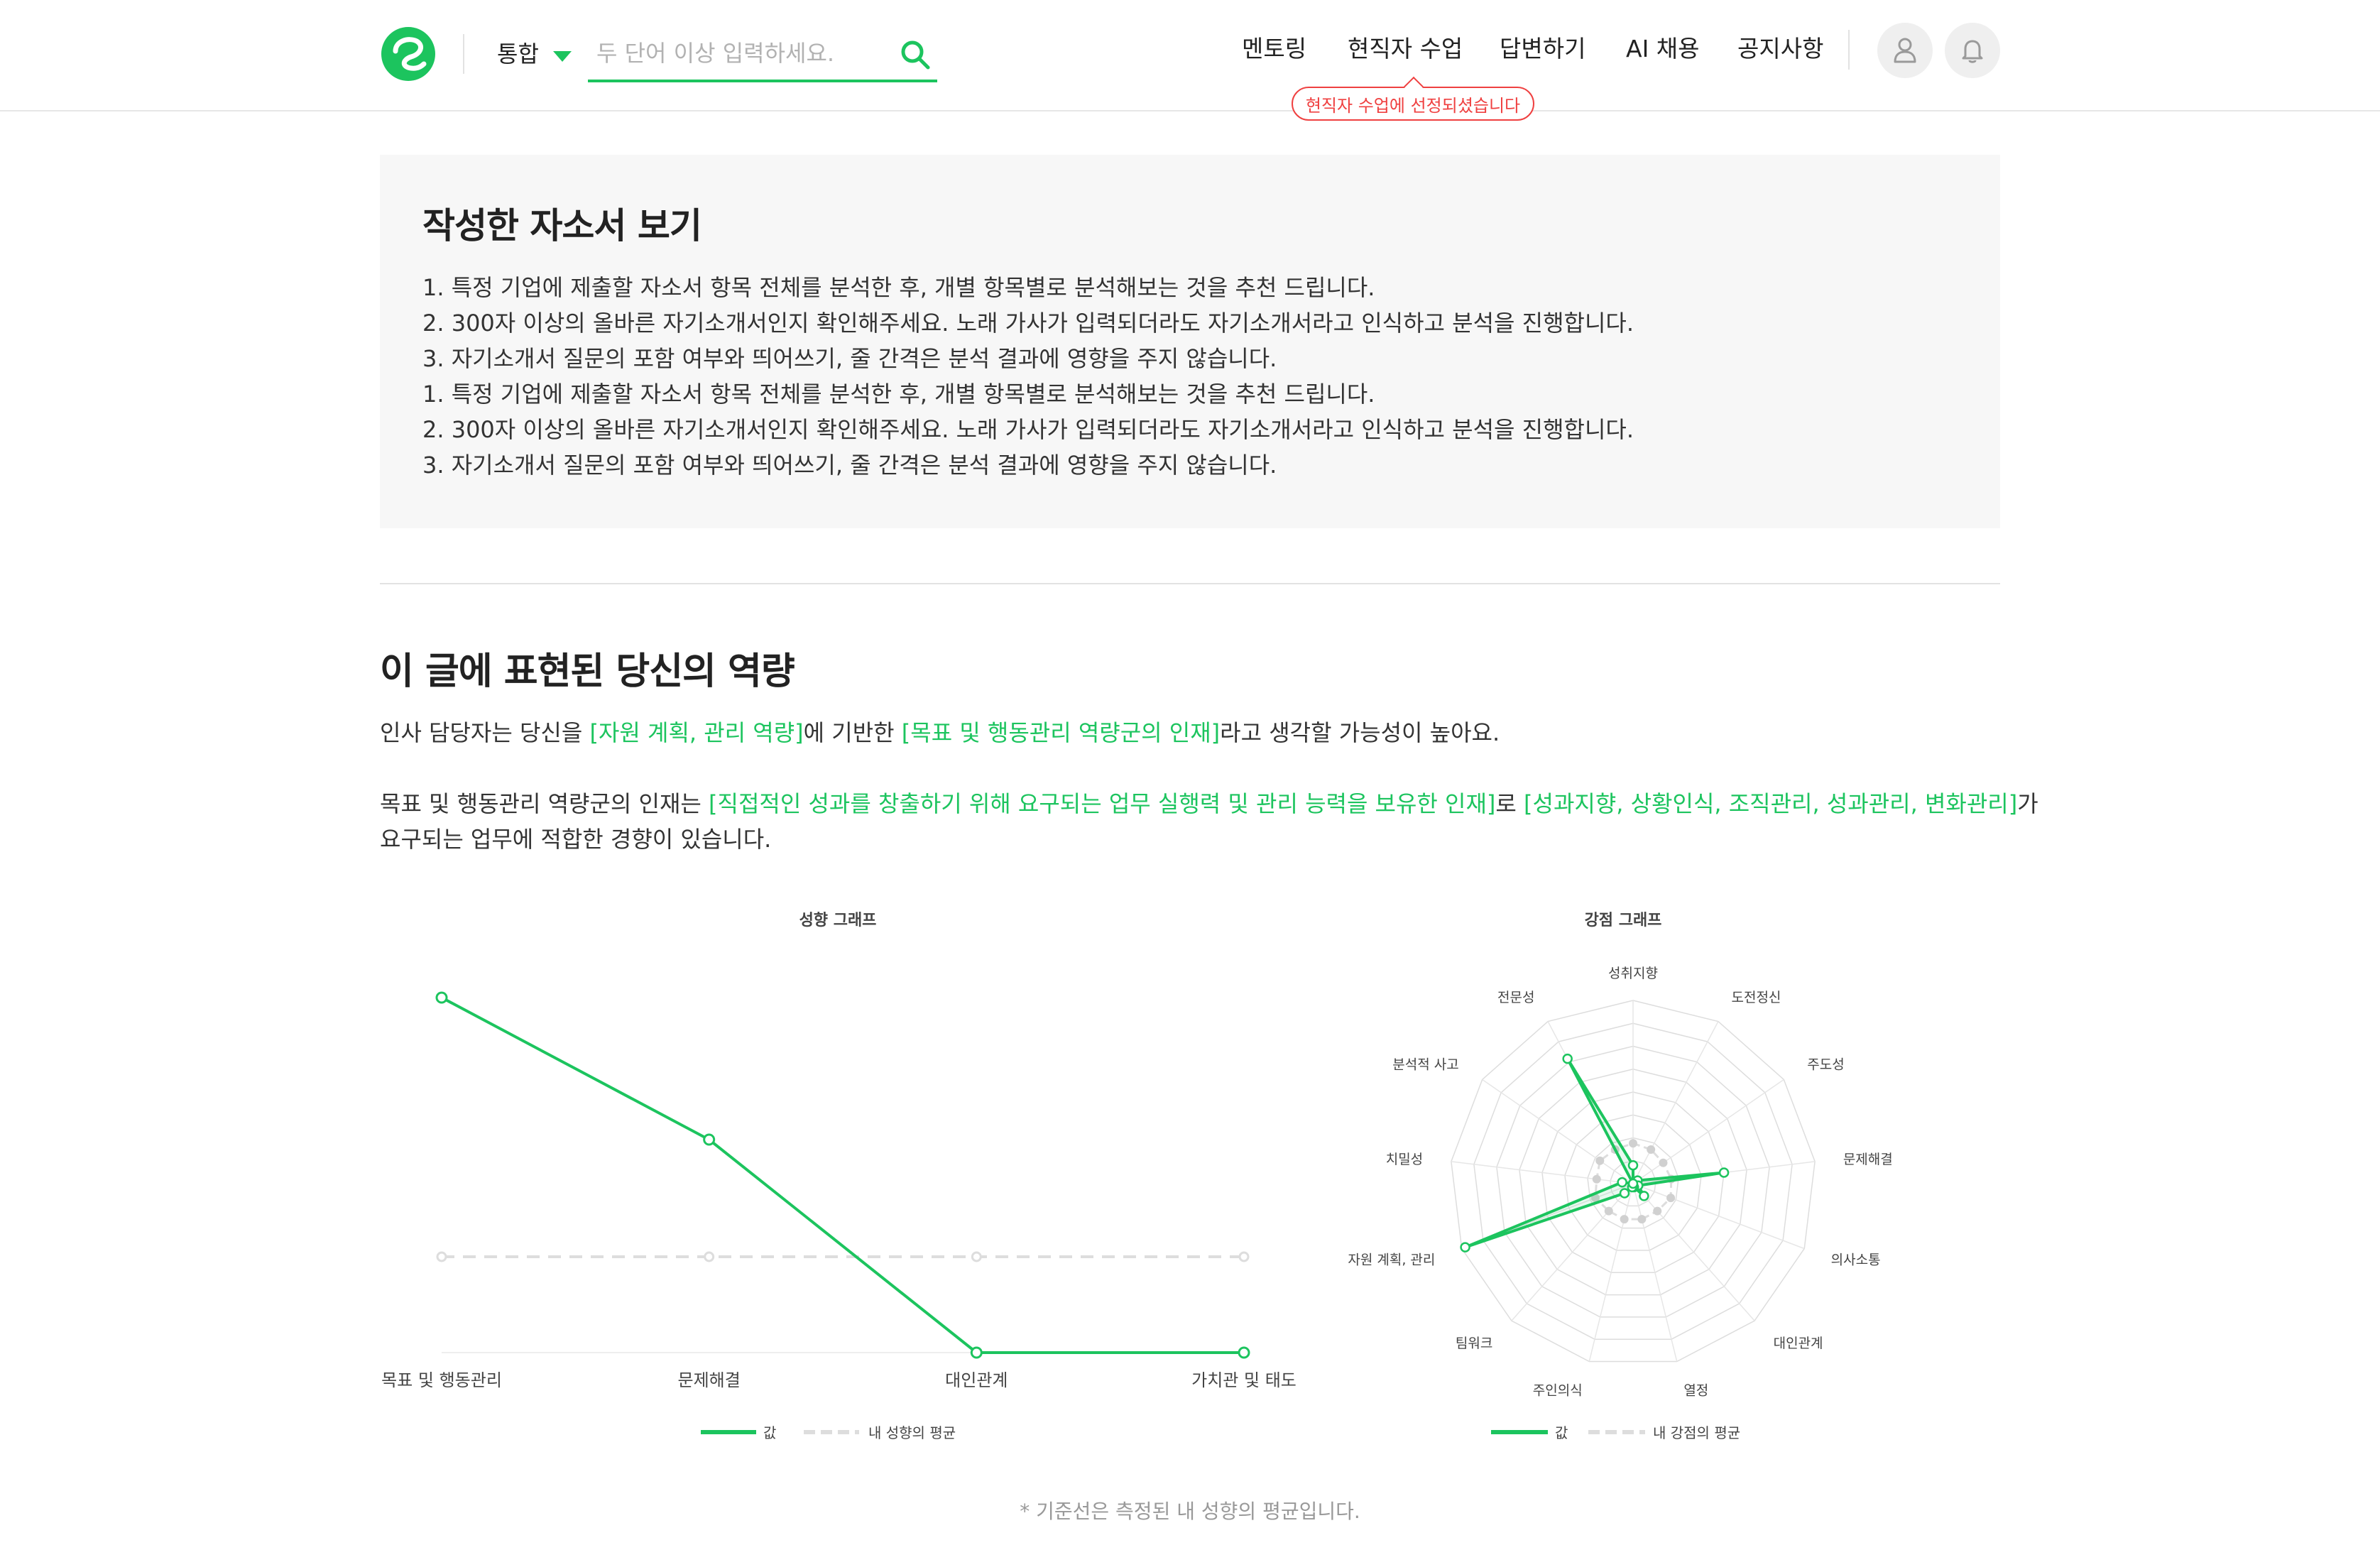 The width and height of the screenshot is (2380, 1550). What do you see at coordinates (442, 1380) in the screenshot?
I see `x-tick-label: 목표 및 행동관리` at bounding box center [442, 1380].